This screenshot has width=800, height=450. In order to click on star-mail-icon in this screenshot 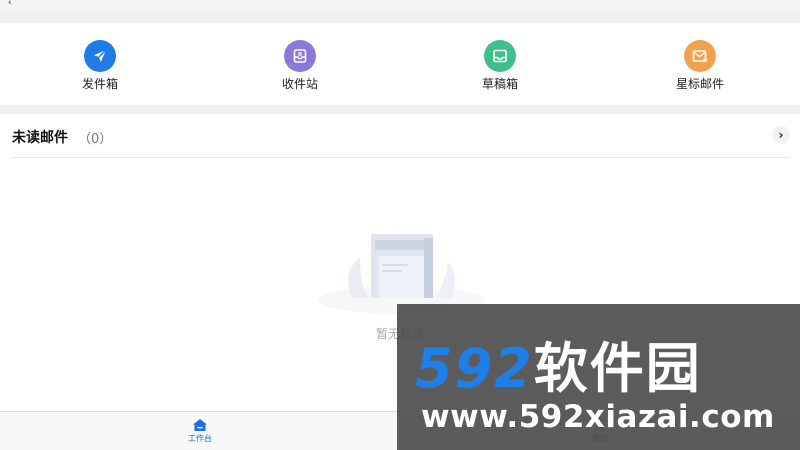, I will do `click(700, 56)`.